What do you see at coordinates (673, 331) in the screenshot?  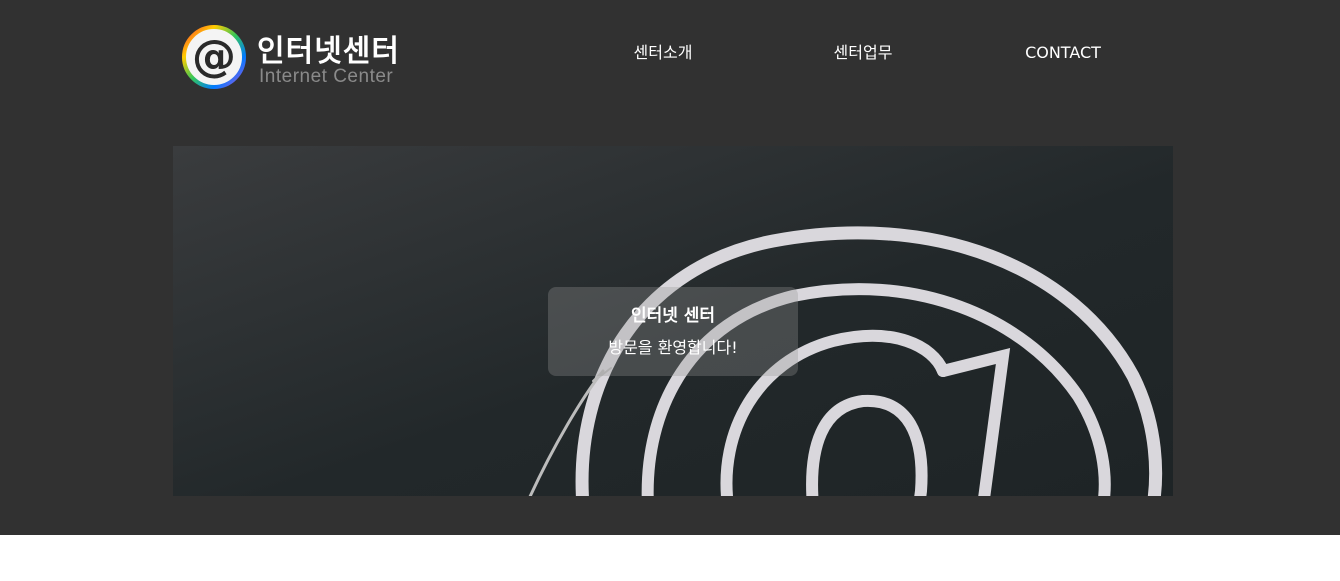 I see `welcome-box: 인터넷 센터 방문을 환영합니다!` at bounding box center [673, 331].